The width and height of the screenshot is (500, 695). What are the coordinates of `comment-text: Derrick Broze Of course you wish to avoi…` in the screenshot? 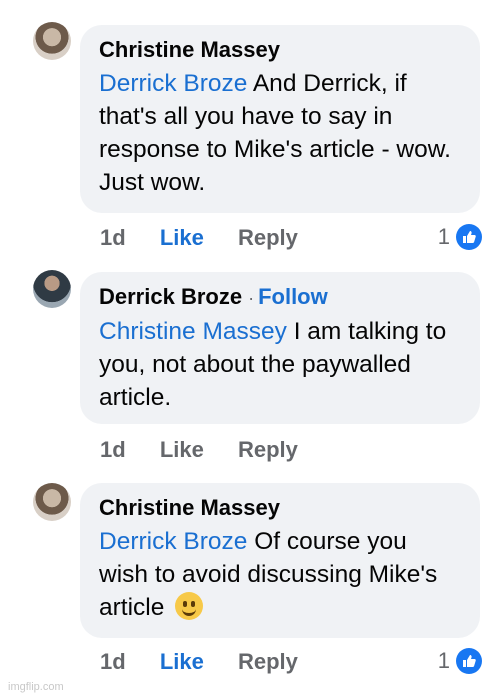 It's located at (280, 574).